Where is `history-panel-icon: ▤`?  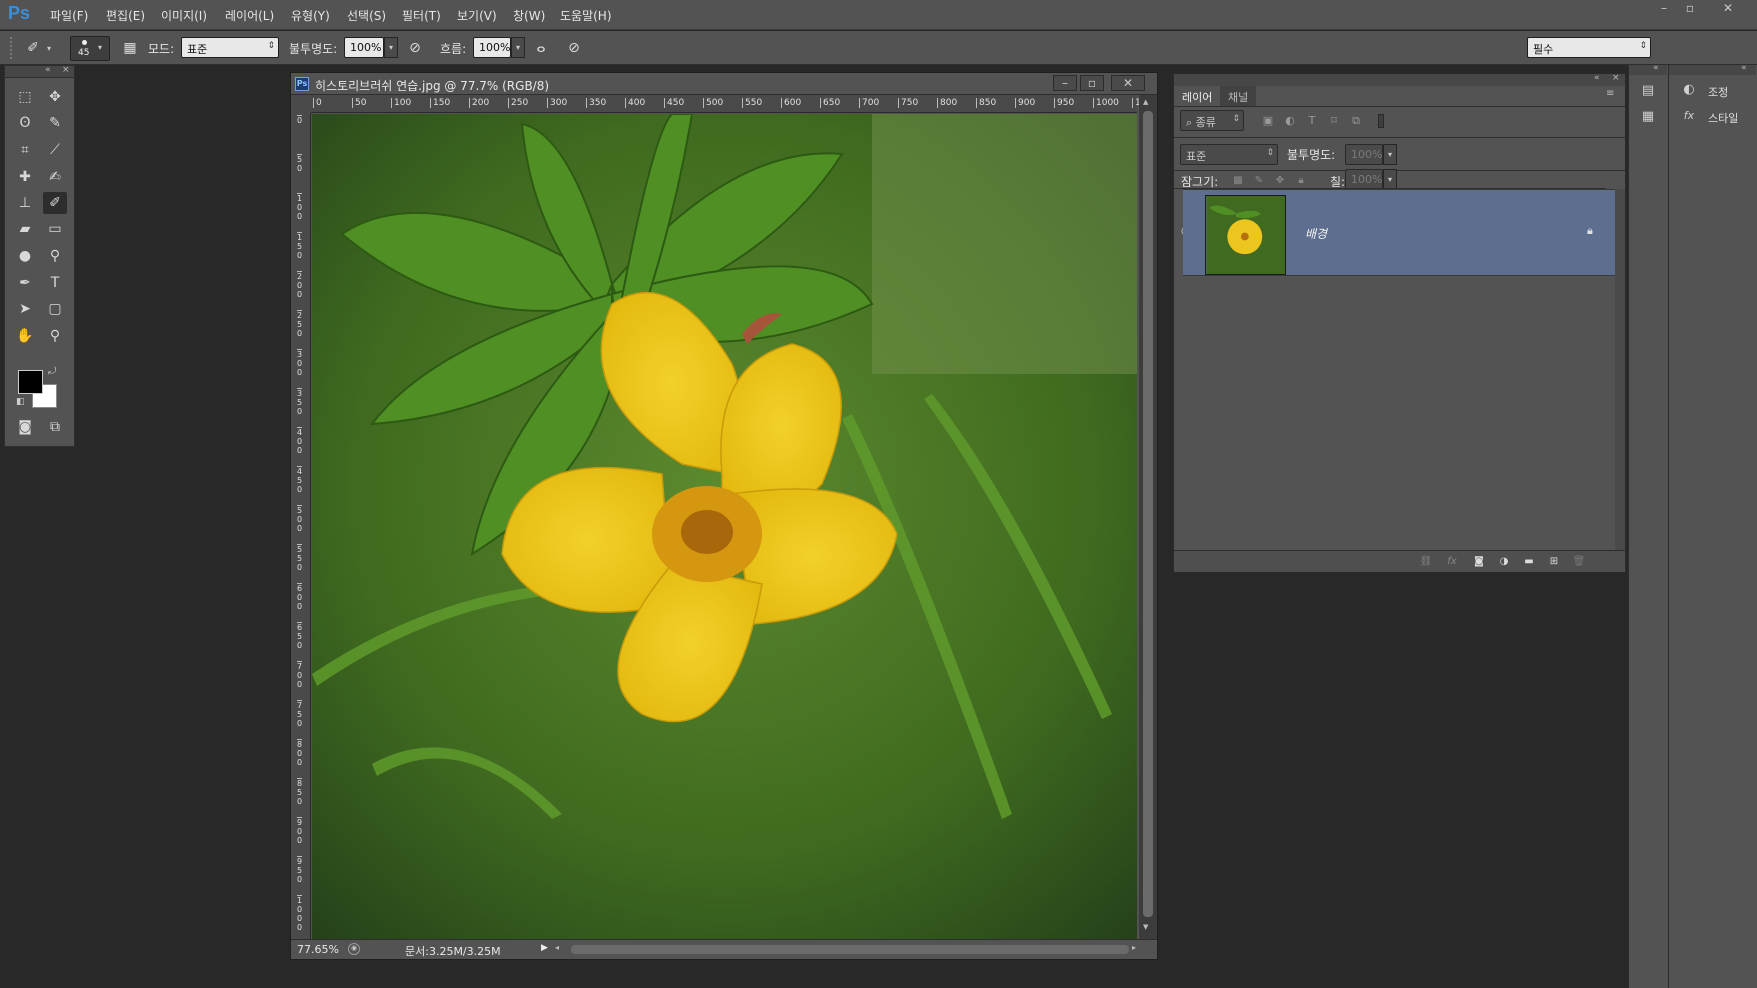
history-panel-icon: ▤ is located at coordinates (1648, 91).